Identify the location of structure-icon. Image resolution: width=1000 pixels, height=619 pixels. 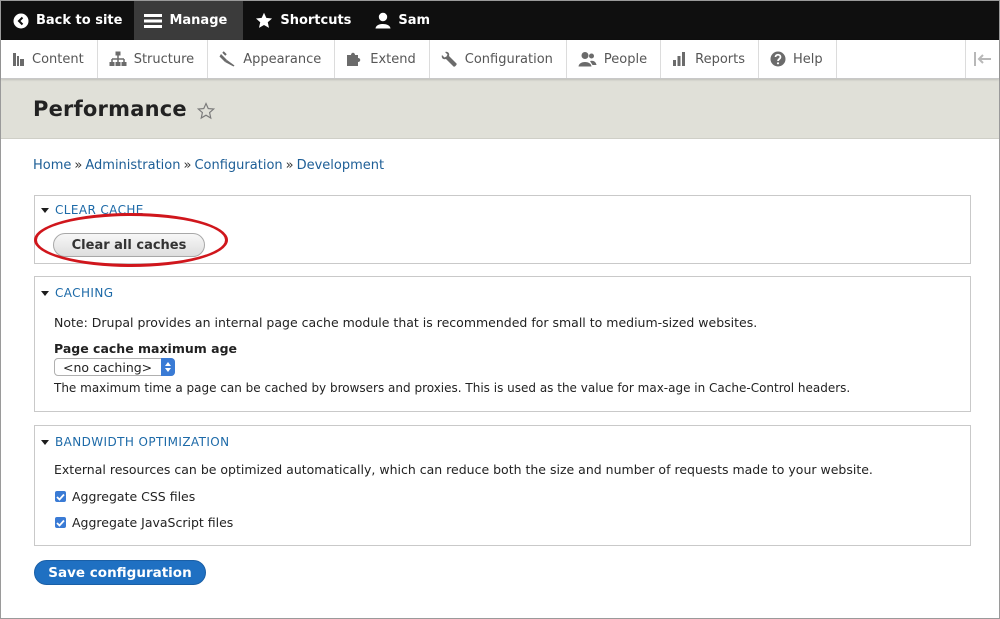
(118, 58).